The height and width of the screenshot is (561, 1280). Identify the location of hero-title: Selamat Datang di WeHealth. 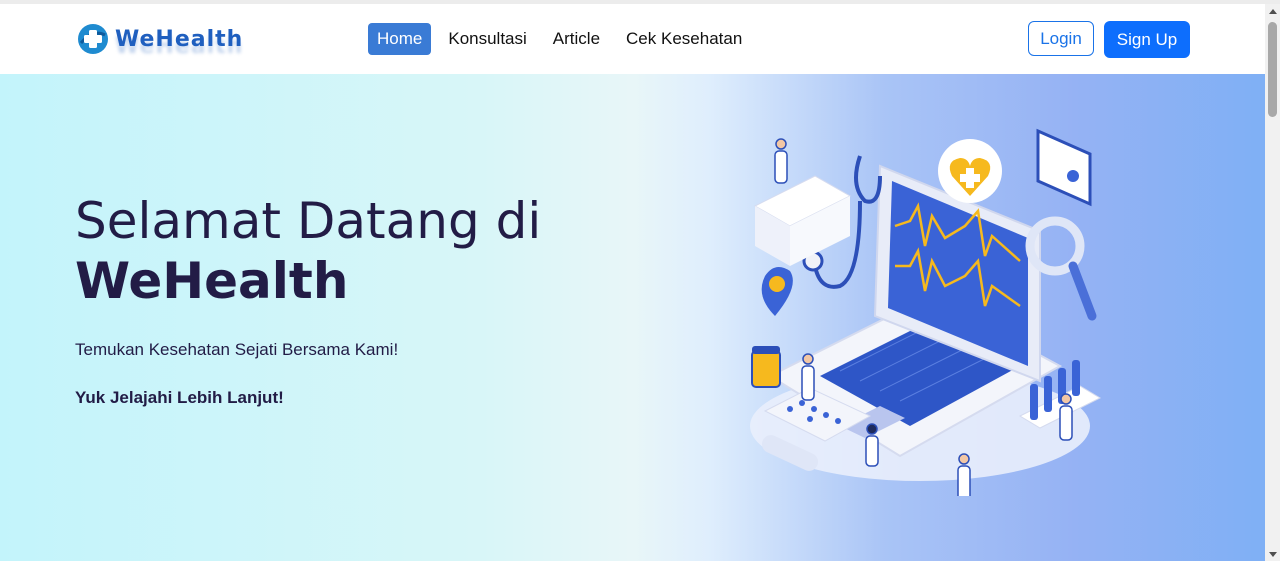
(308, 251).